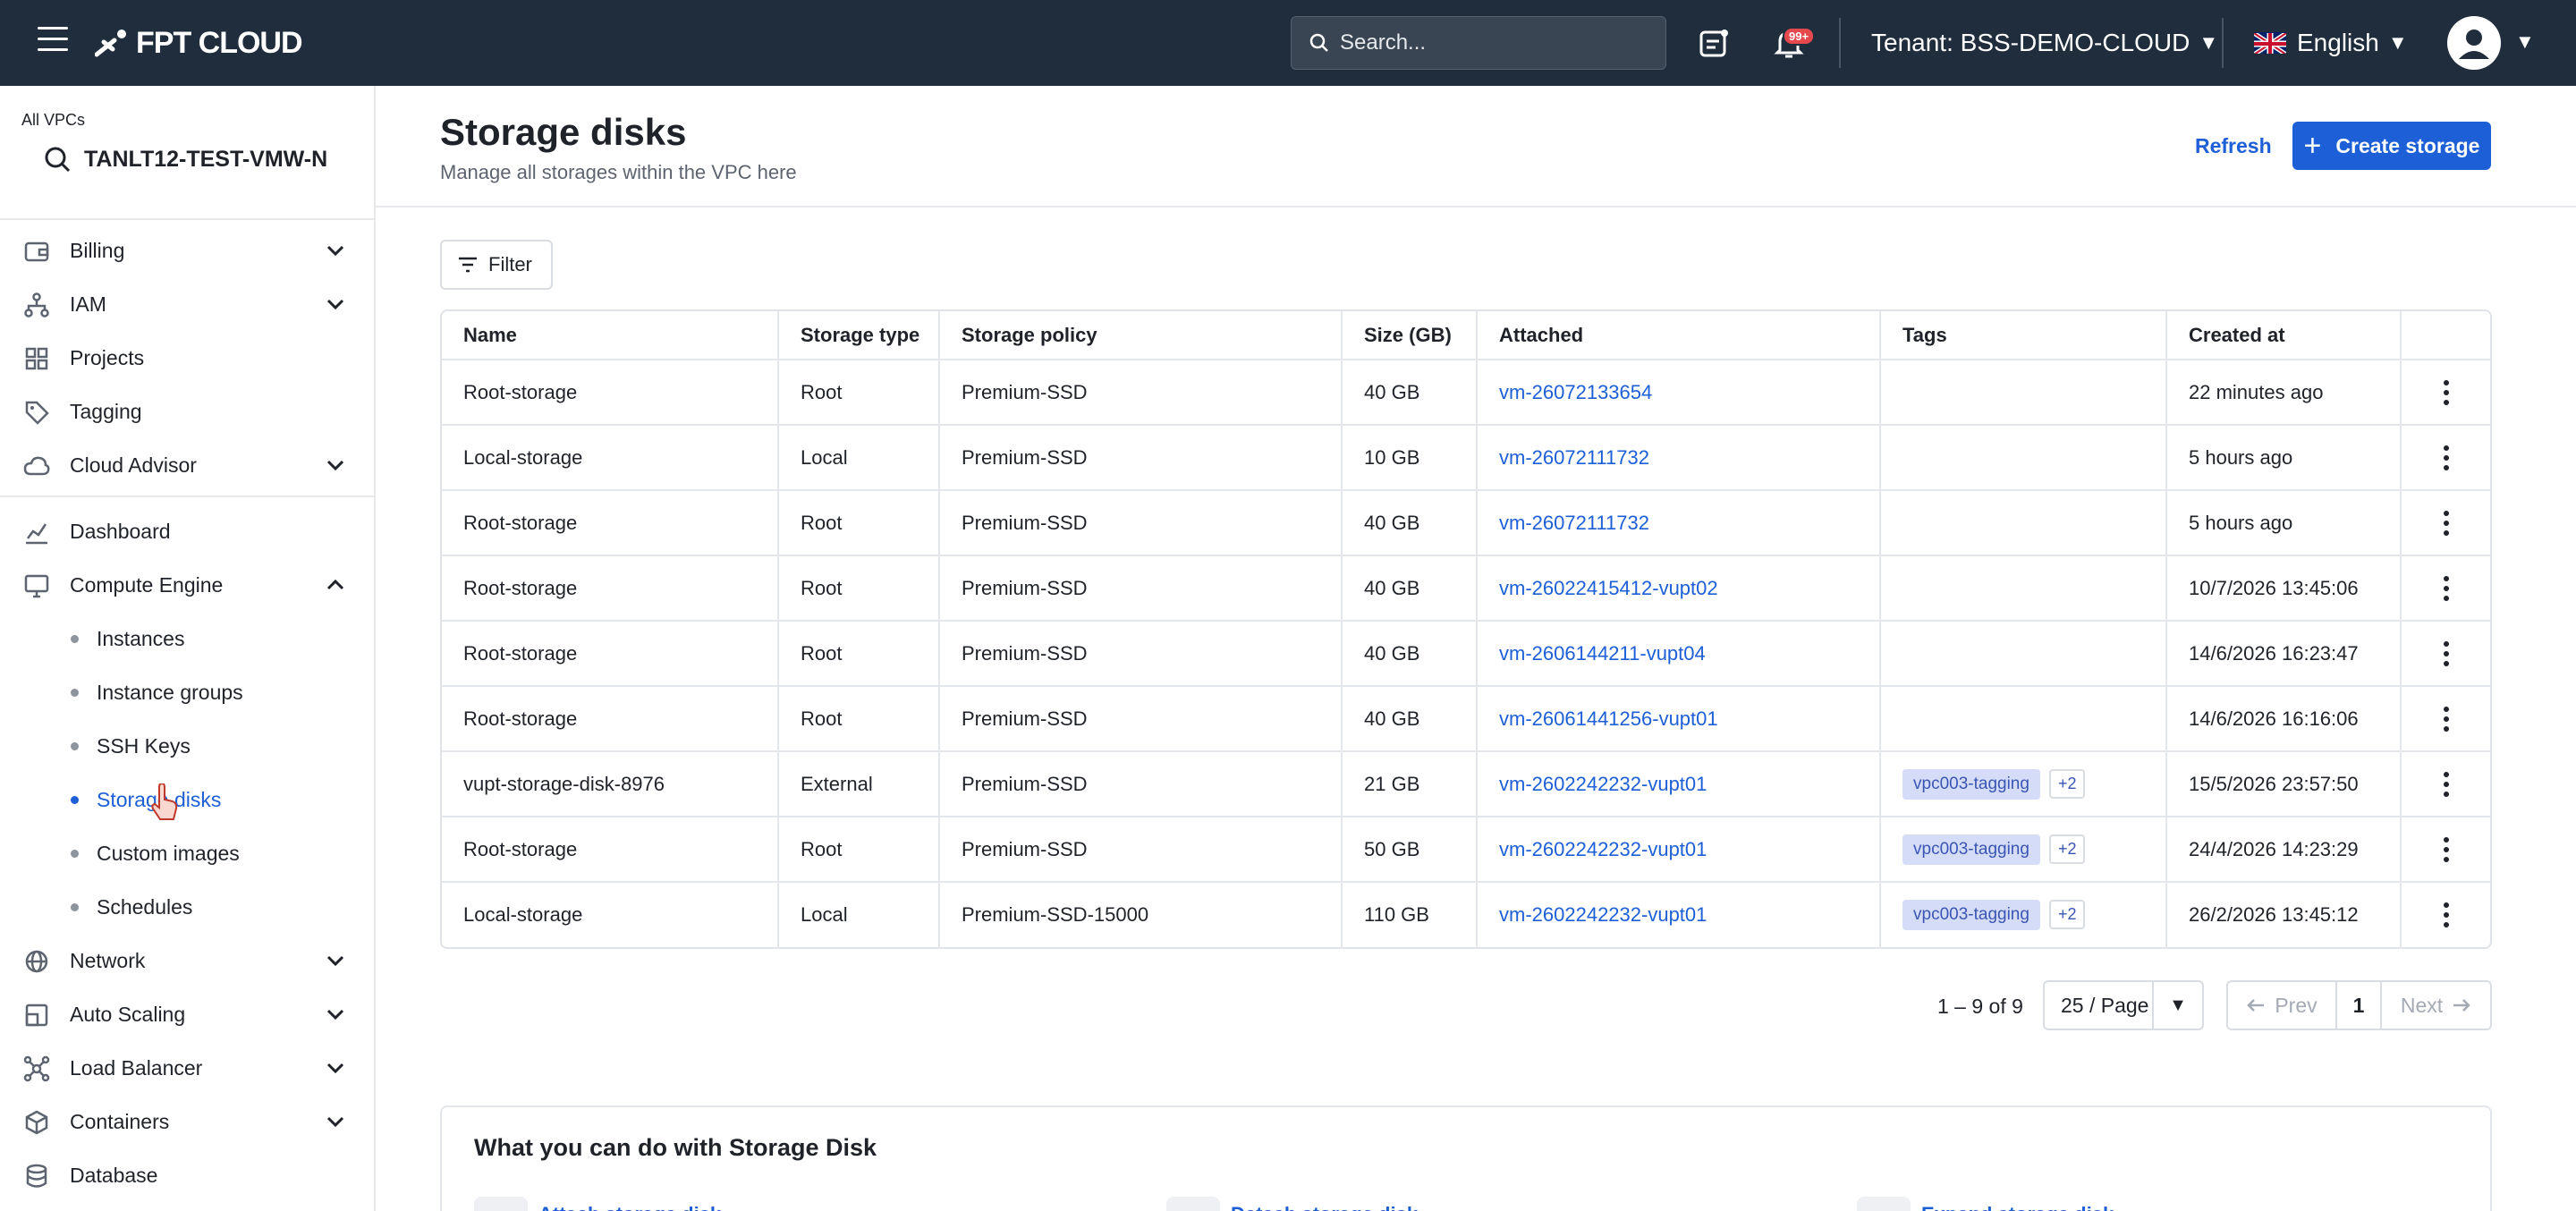 The image size is (2576, 1211). What do you see at coordinates (1410, 335) in the screenshot?
I see `column-header-size: Size (GB)` at bounding box center [1410, 335].